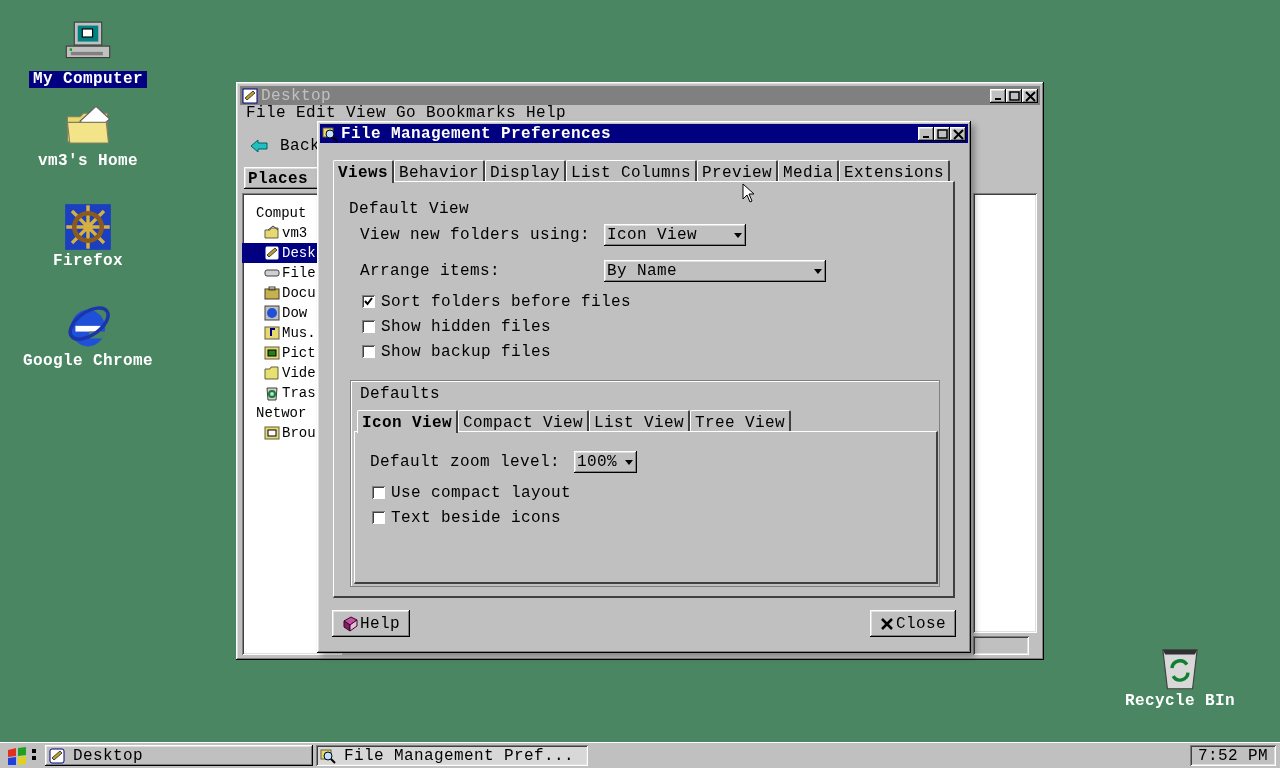 Image resolution: width=1280 pixels, height=768 pixels. Describe the element at coordinates (272, 233) in the screenshot. I see `home-folder-icon` at that location.